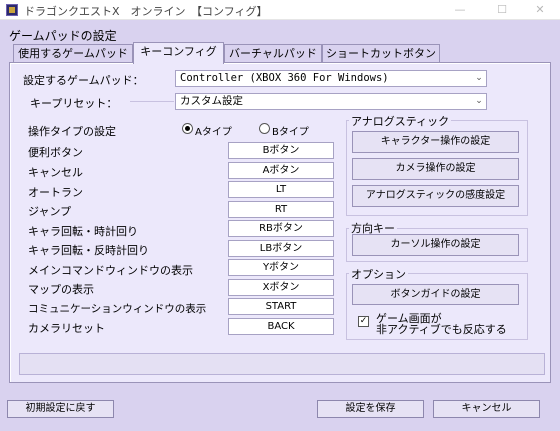 Image resolution: width=560 pixels, height=431 pixels. Describe the element at coordinates (281, 267) in the screenshot. I see `key-assign-box: Yボタン` at that location.